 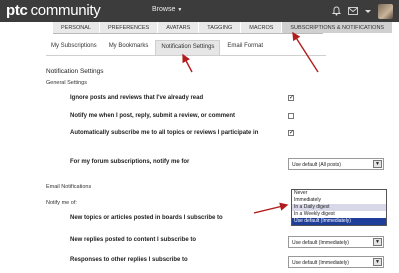 I want to click on option-immediately: Immediately, so click(x=339, y=200).